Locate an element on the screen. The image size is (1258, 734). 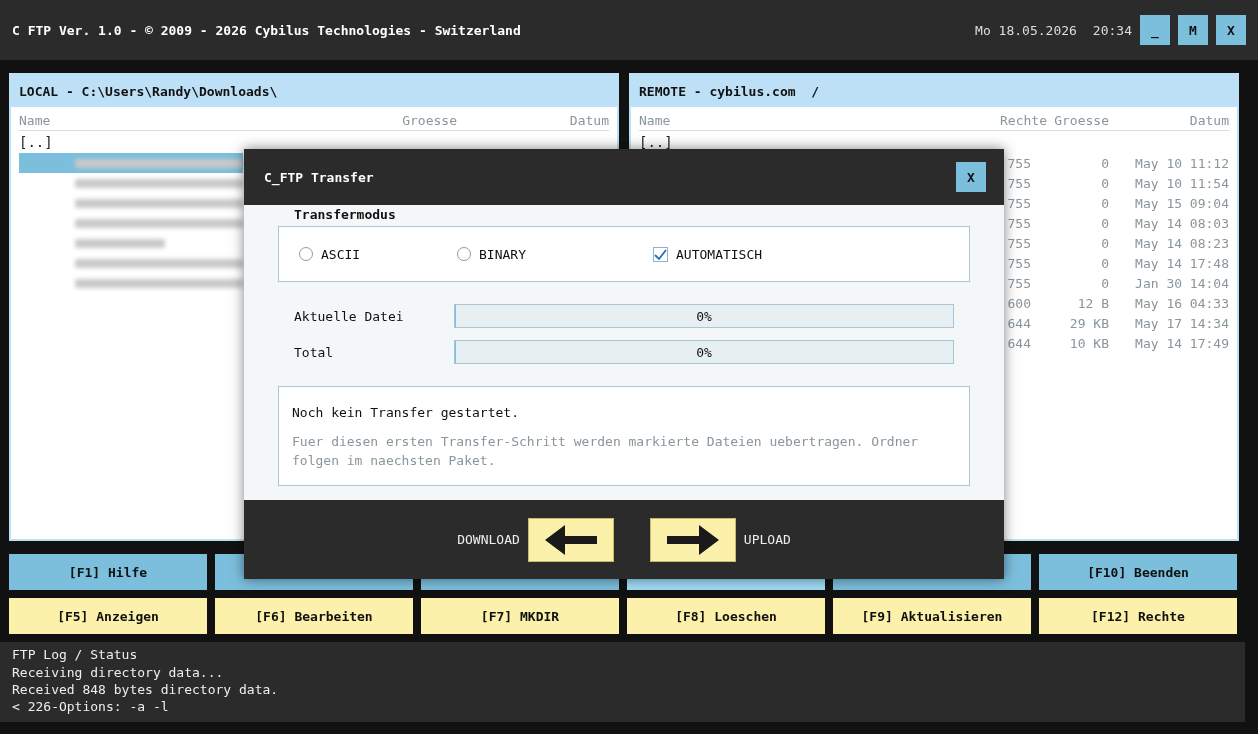
function-key-button: [F9] Aktualisieren is located at coordinates (932, 616).